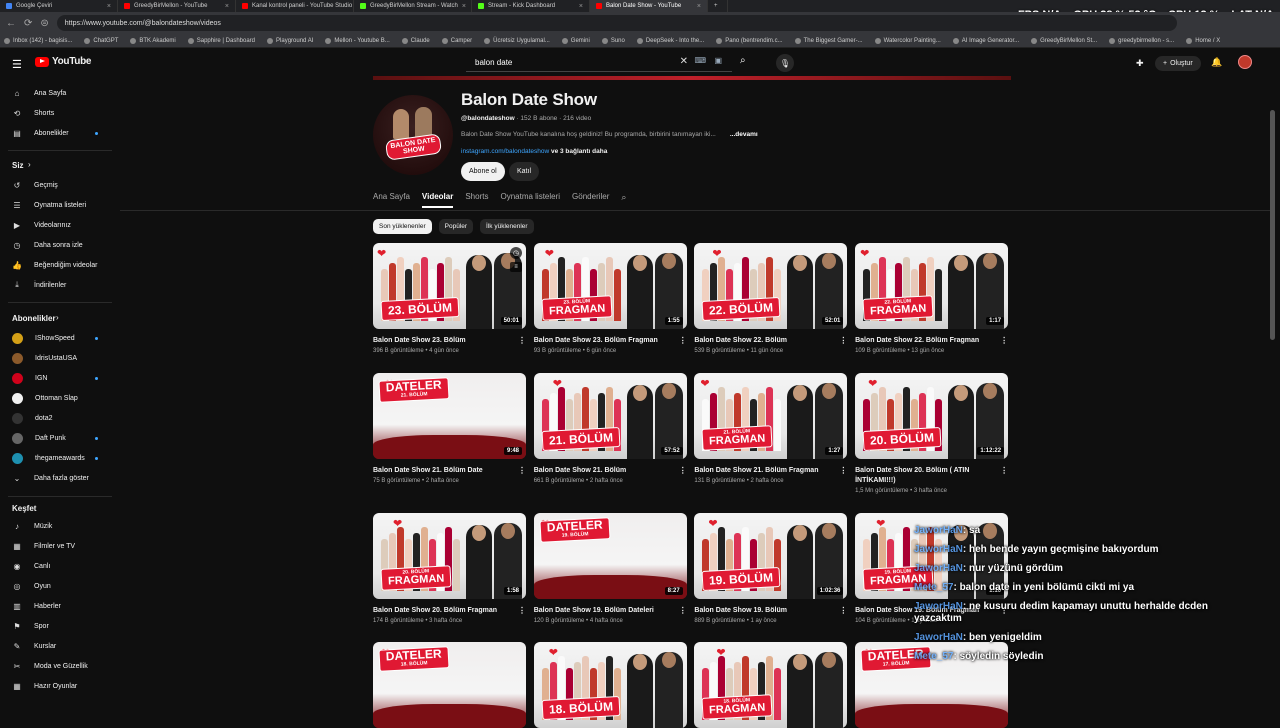 The height and width of the screenshot is (728, 1280). I want to click on tab-2: Shorts, so click(476, 200).